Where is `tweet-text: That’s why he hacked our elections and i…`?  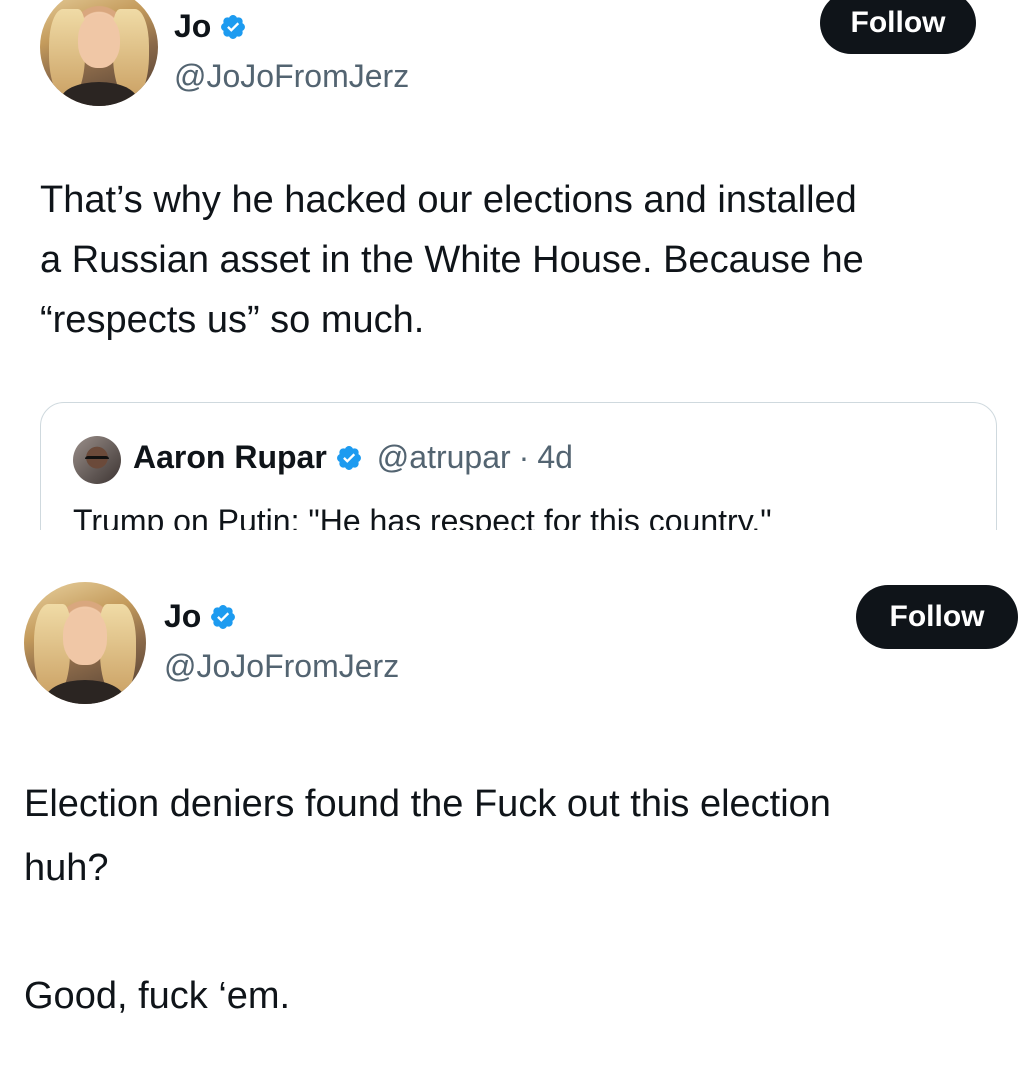
tweet-text: That’s why he hacked our elections and i… is located at coordinates (452, 260).